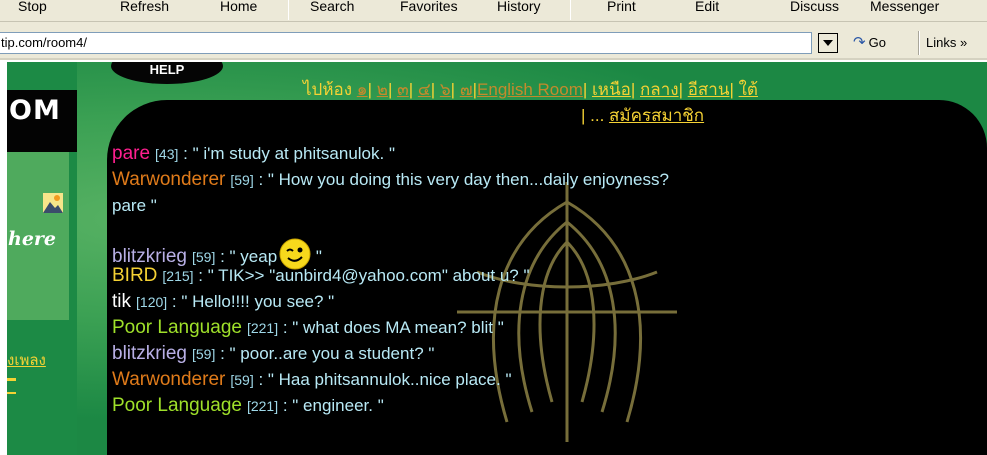  What do you see at coordinates (32, 7) in the screenshot?
I see `stop-button: Stop` at bounding box center [32, 7].